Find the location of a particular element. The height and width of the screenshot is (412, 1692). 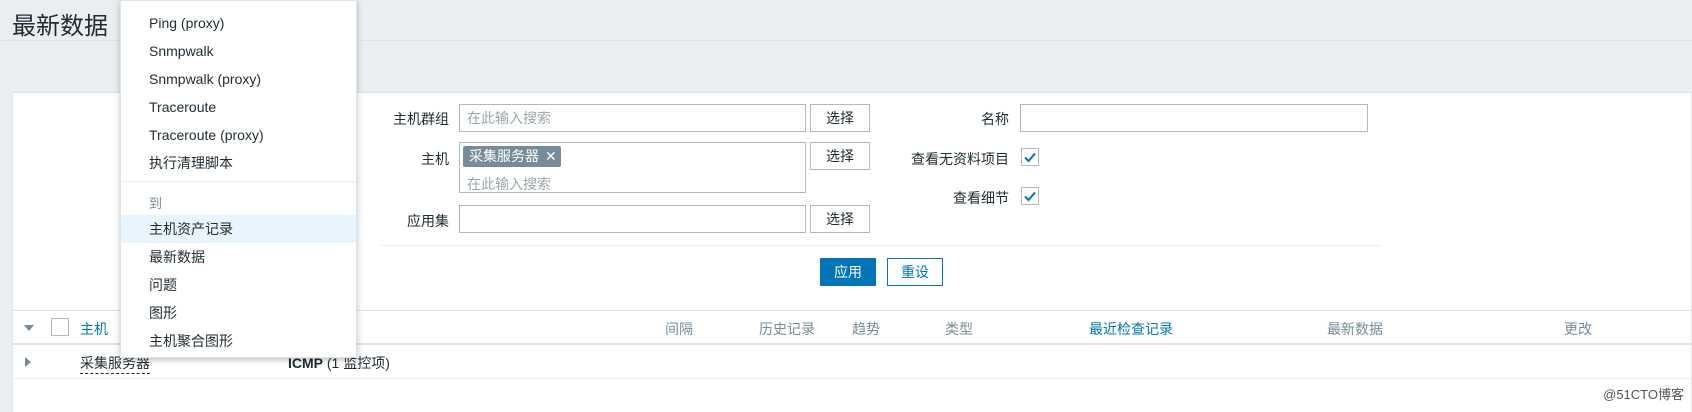

host-group-label: 主机群组 is located at coordinates (421, 119).